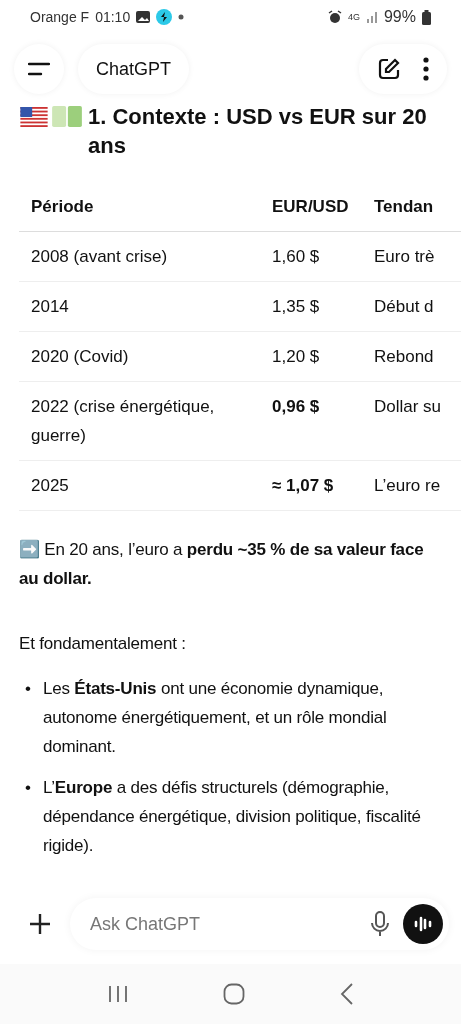 Image resolution: width=461 pixels, height=1024 pixels. Describe the element at coordinates (353, 17) in the screenshot. I see `network-type: 4G` at that location.